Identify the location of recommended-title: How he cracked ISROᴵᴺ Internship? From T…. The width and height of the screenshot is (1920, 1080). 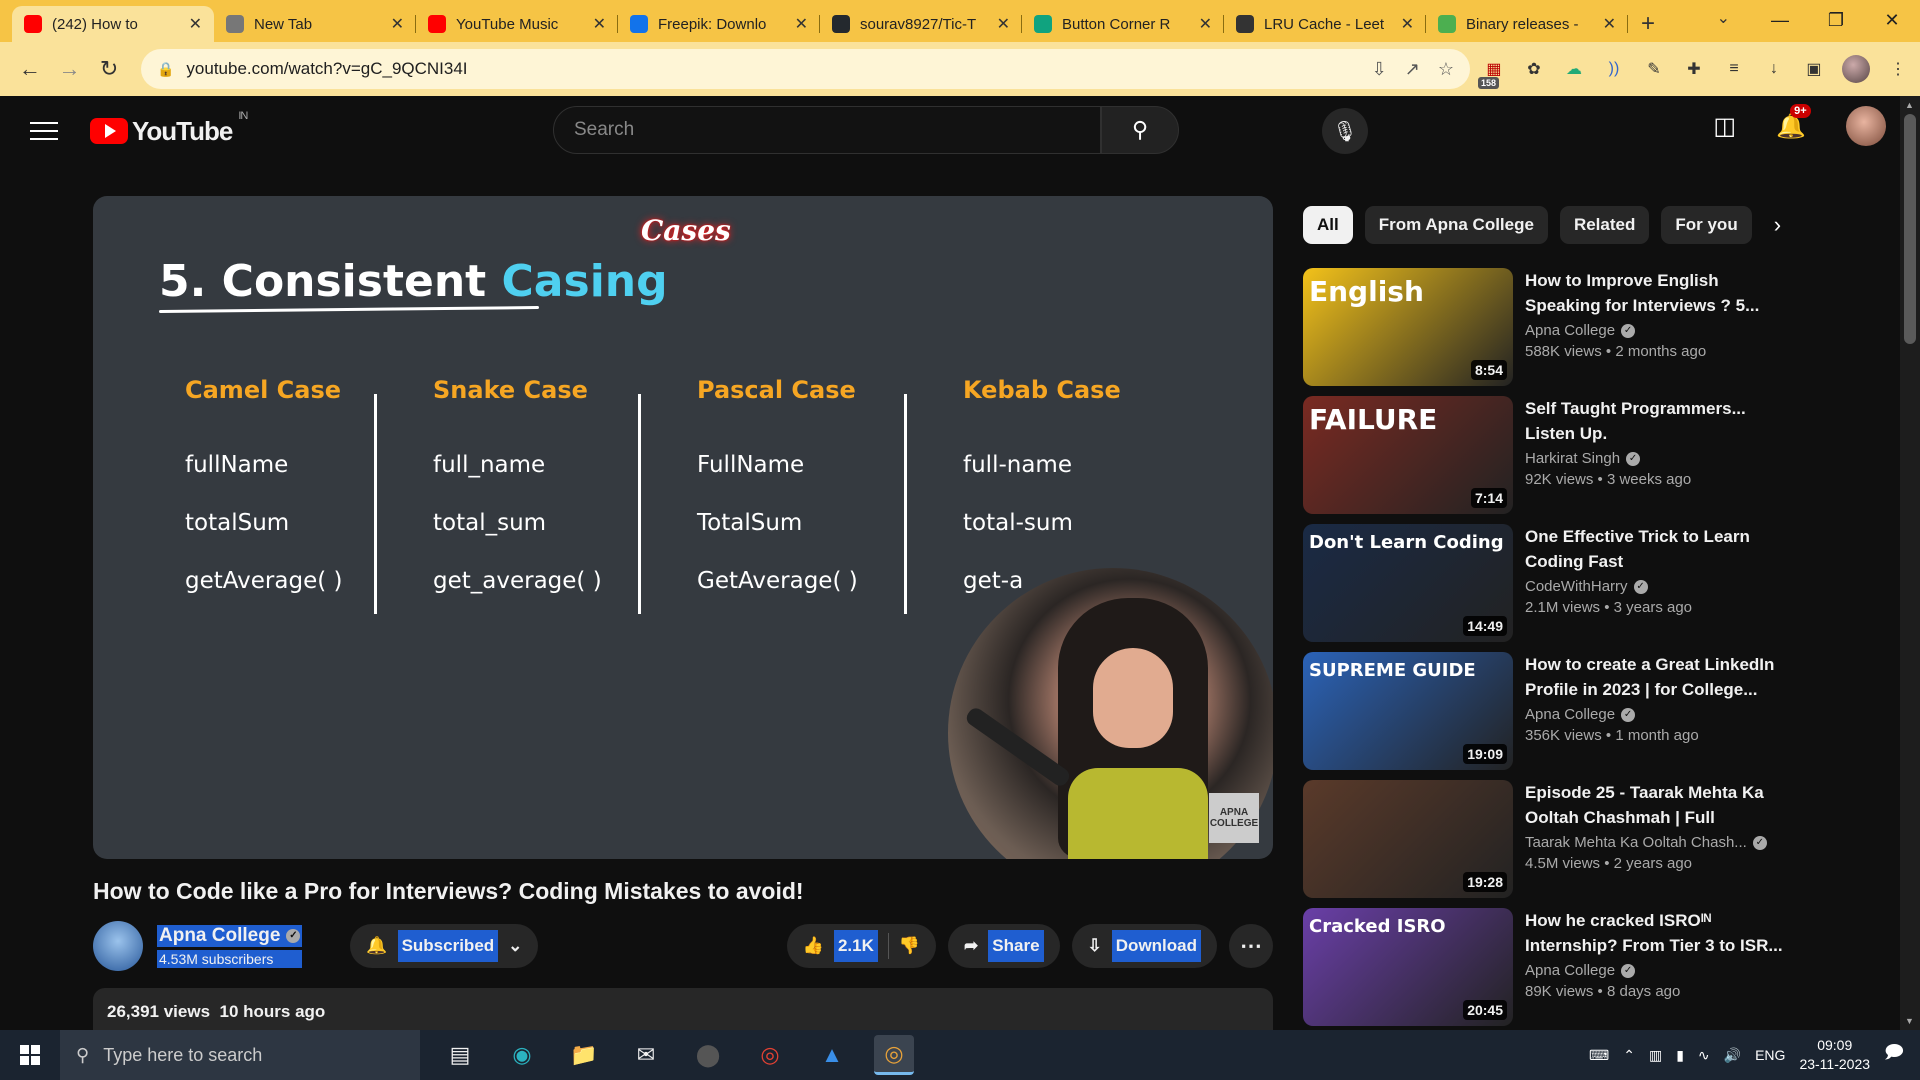
(1655, 933).